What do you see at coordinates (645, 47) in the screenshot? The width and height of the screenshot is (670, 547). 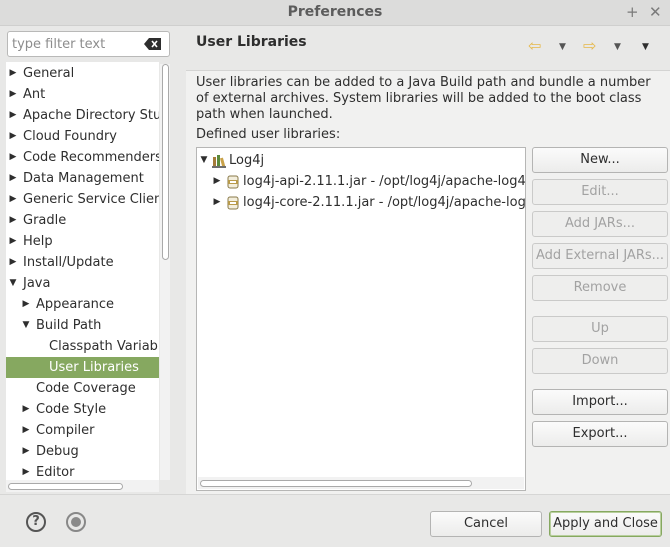 I see `view-menu-icon: ▼` at bounding box center [645, 47].